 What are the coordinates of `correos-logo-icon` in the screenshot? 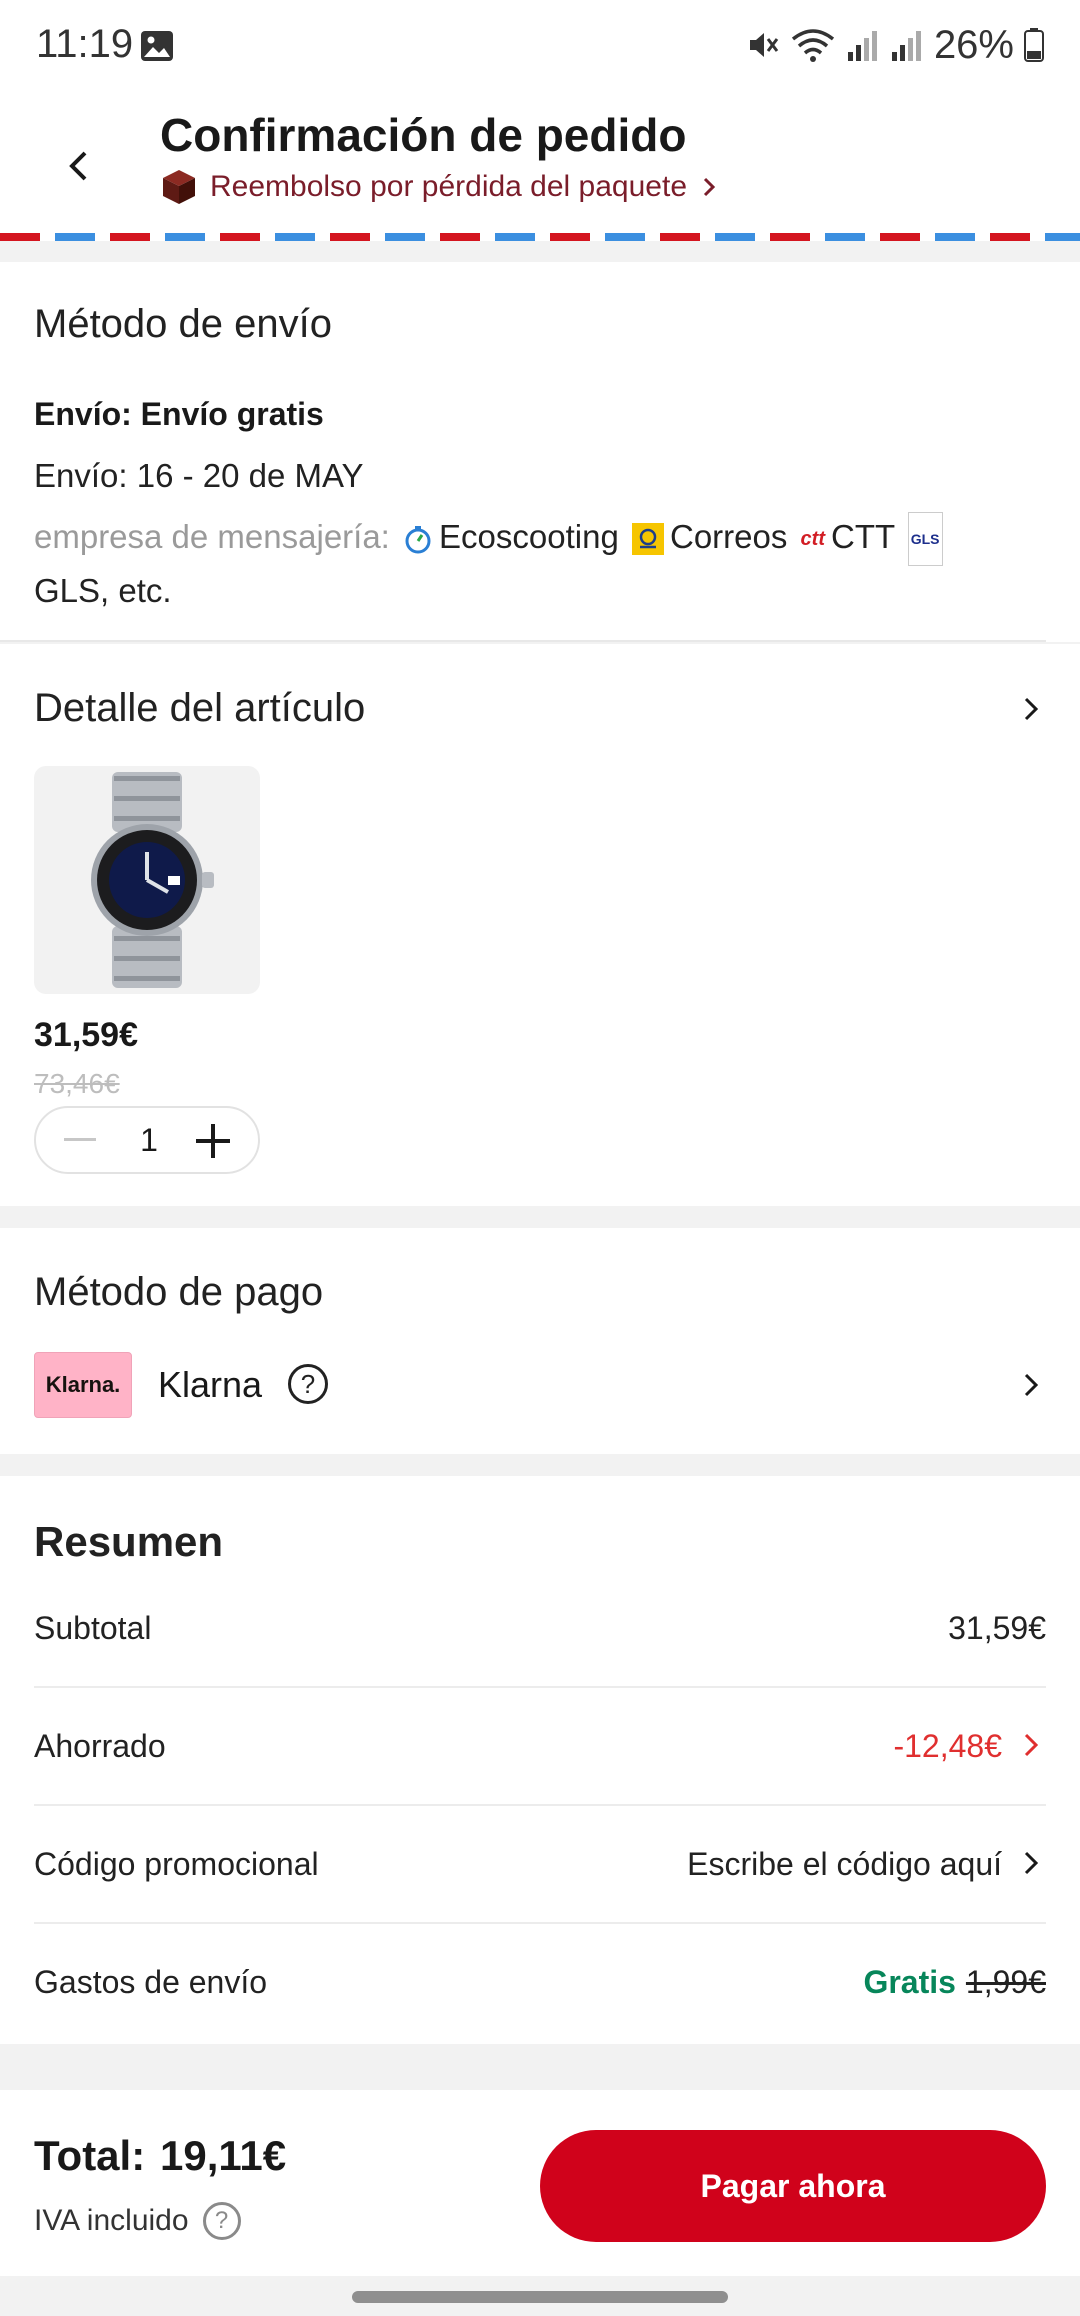 It's located at (647, 539).